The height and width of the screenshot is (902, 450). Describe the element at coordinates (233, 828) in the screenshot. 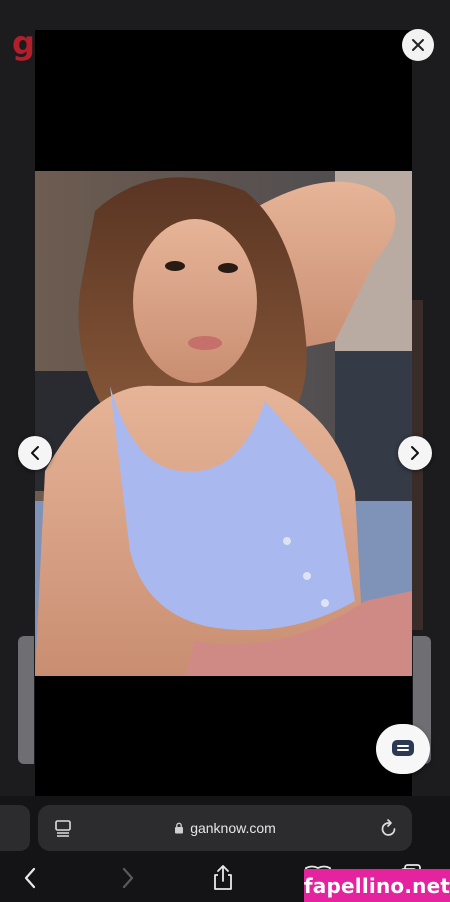

I see `url-text: ganknow.com` at that location.